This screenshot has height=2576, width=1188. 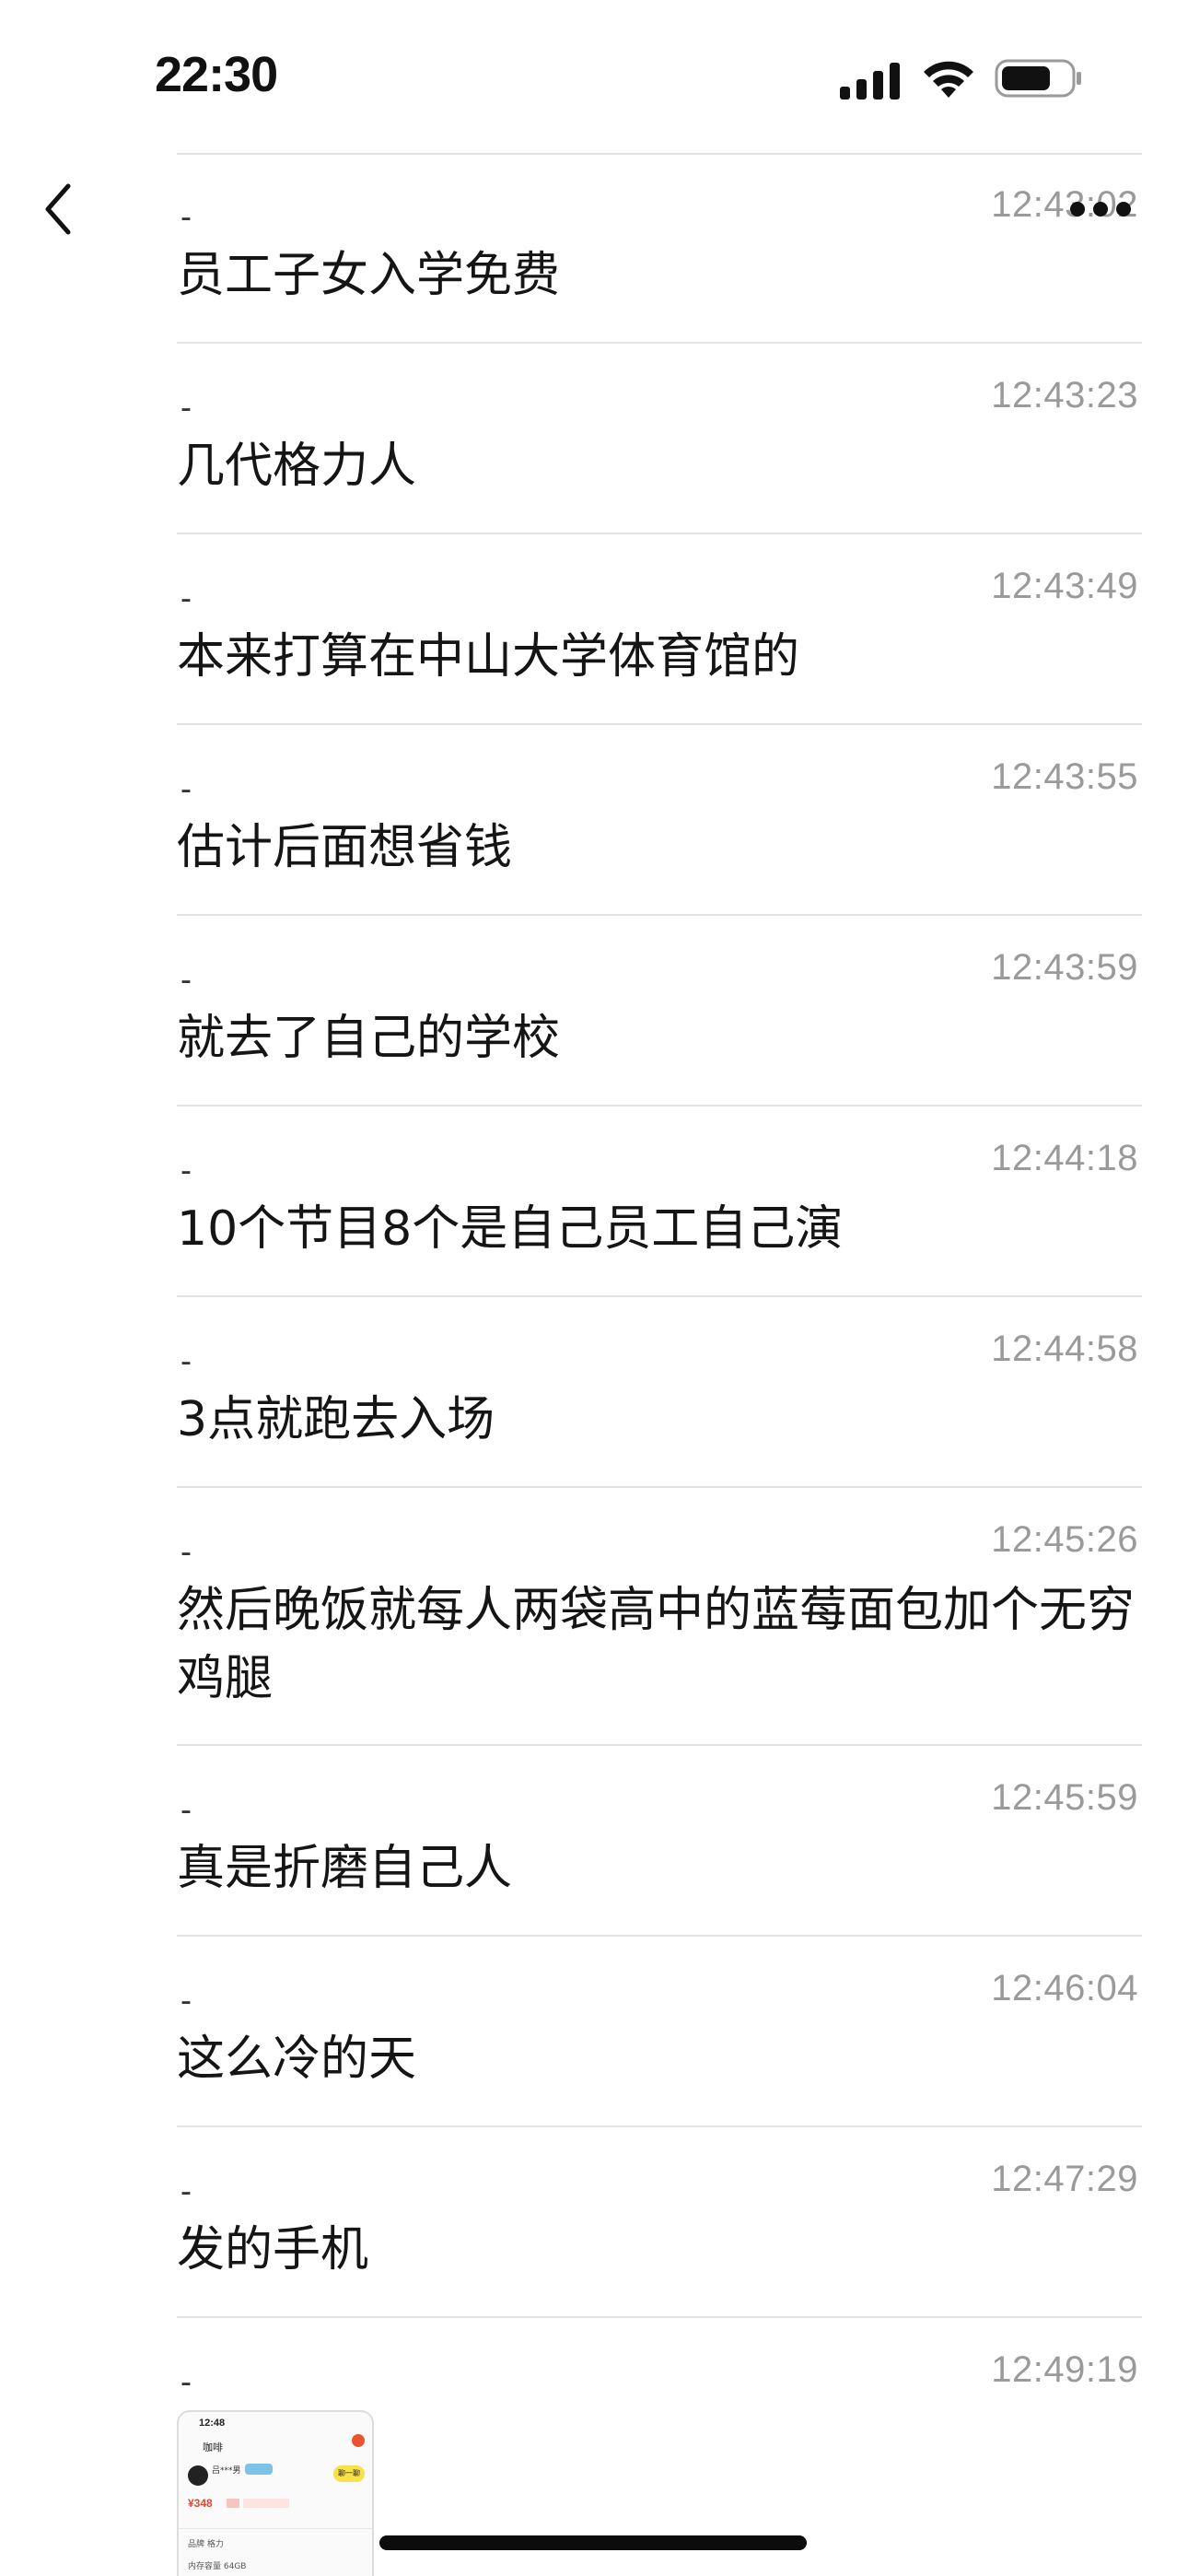 What do you see at coordinates (297, 2059) in the screenshot?
I see `message-text: 这么冷的天` at bounding box center [297, 2059].